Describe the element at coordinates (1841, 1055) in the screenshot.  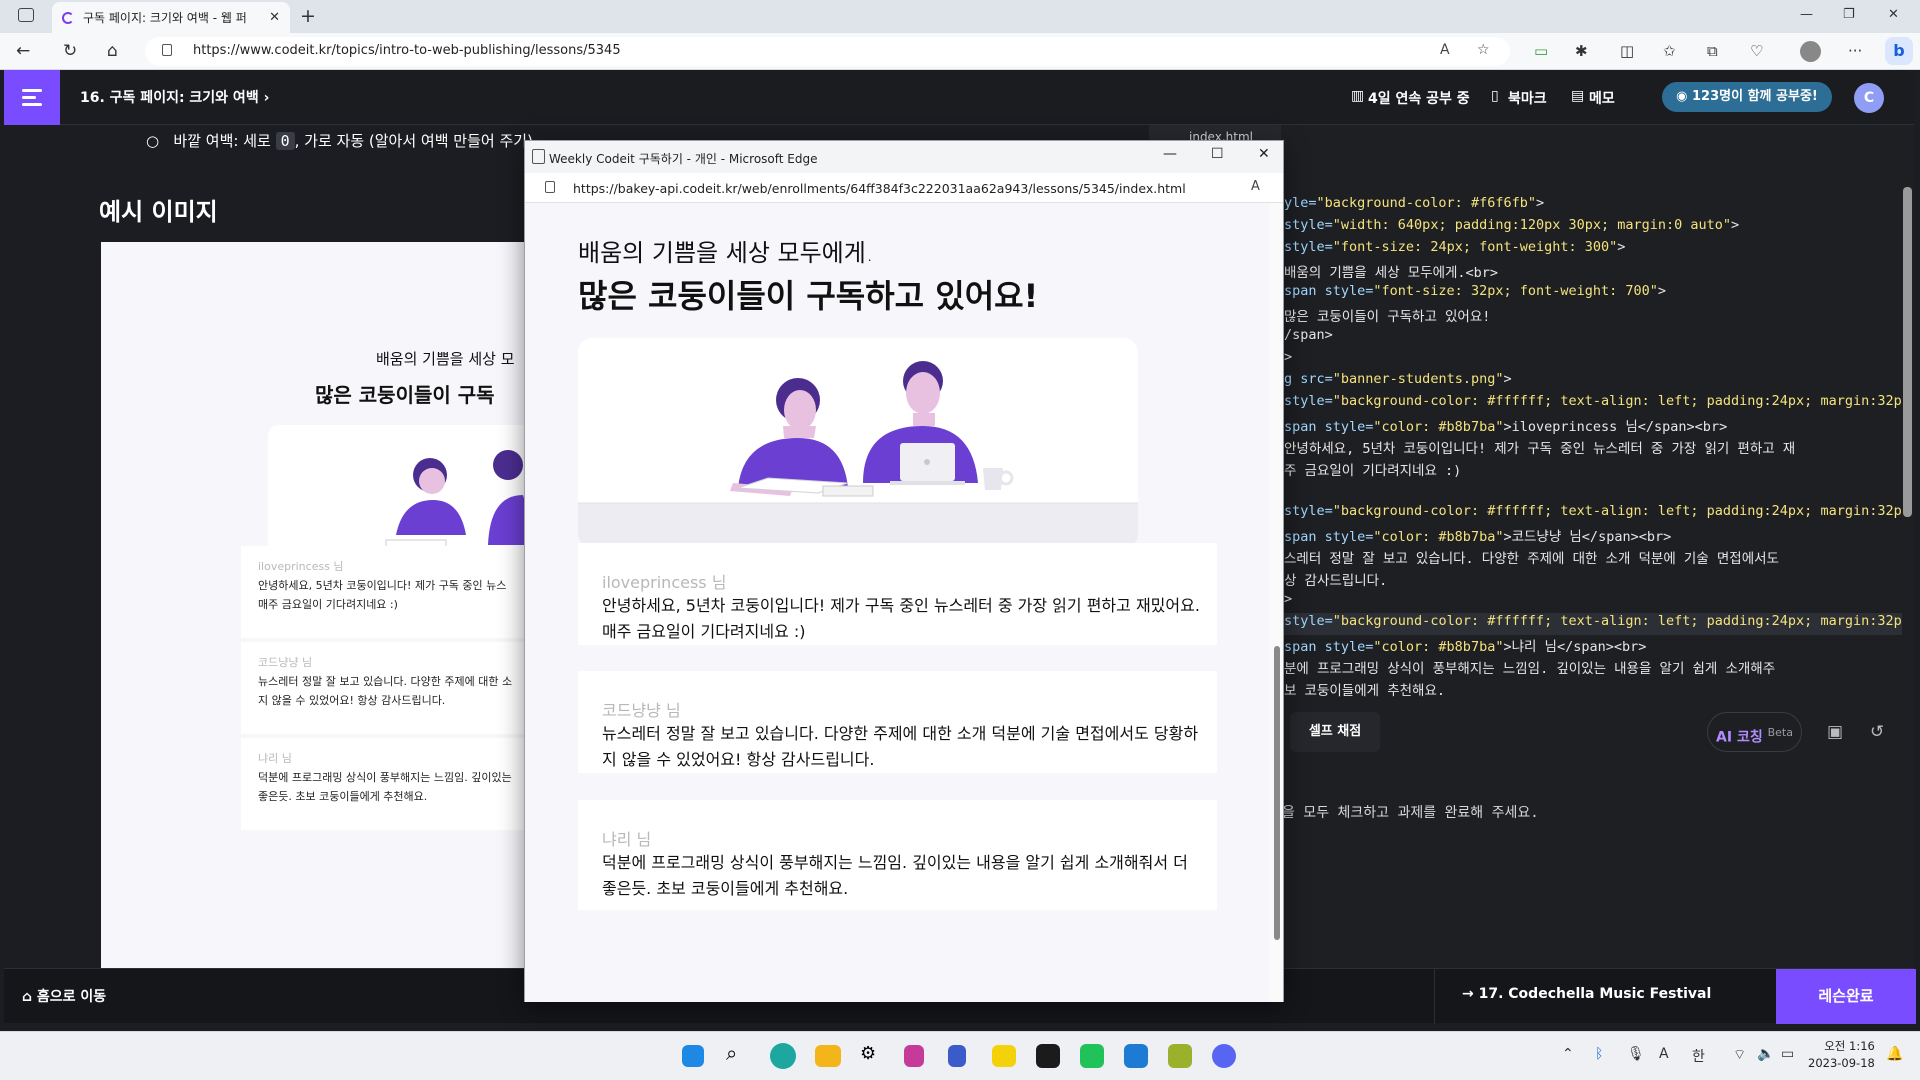
I see `clock: 오전 1:16 2023-09-18` at that location.